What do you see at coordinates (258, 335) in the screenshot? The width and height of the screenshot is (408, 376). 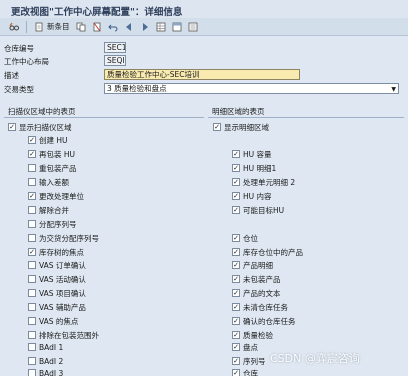 I see `checkbox-label: 质量检验` at bounding box center [258, 335].